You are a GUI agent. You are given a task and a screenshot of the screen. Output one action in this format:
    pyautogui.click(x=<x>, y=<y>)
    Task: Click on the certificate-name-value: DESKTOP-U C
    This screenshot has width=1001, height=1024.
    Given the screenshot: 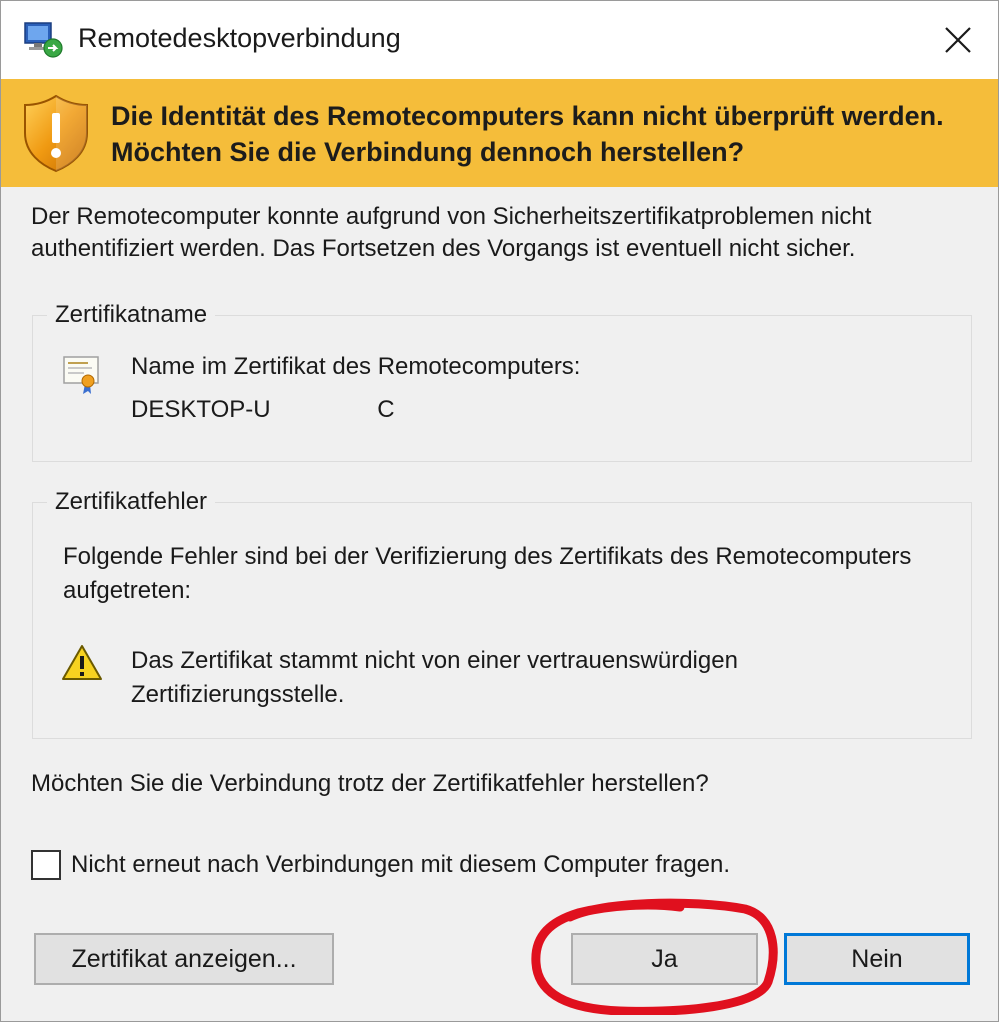 What is the action you would take?
    pyautogui.click(x=263, y=409)
    